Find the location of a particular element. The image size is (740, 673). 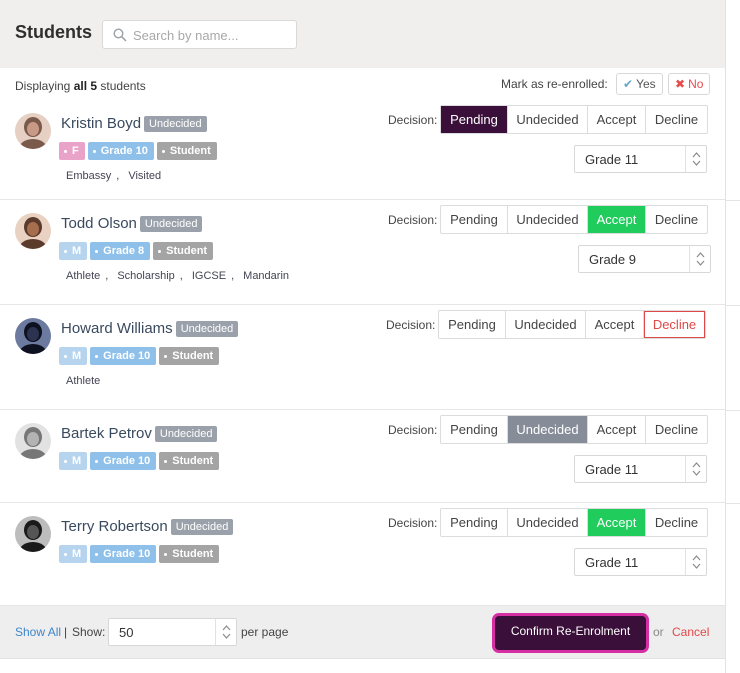

right-edge is located at coordinates (732, 336).